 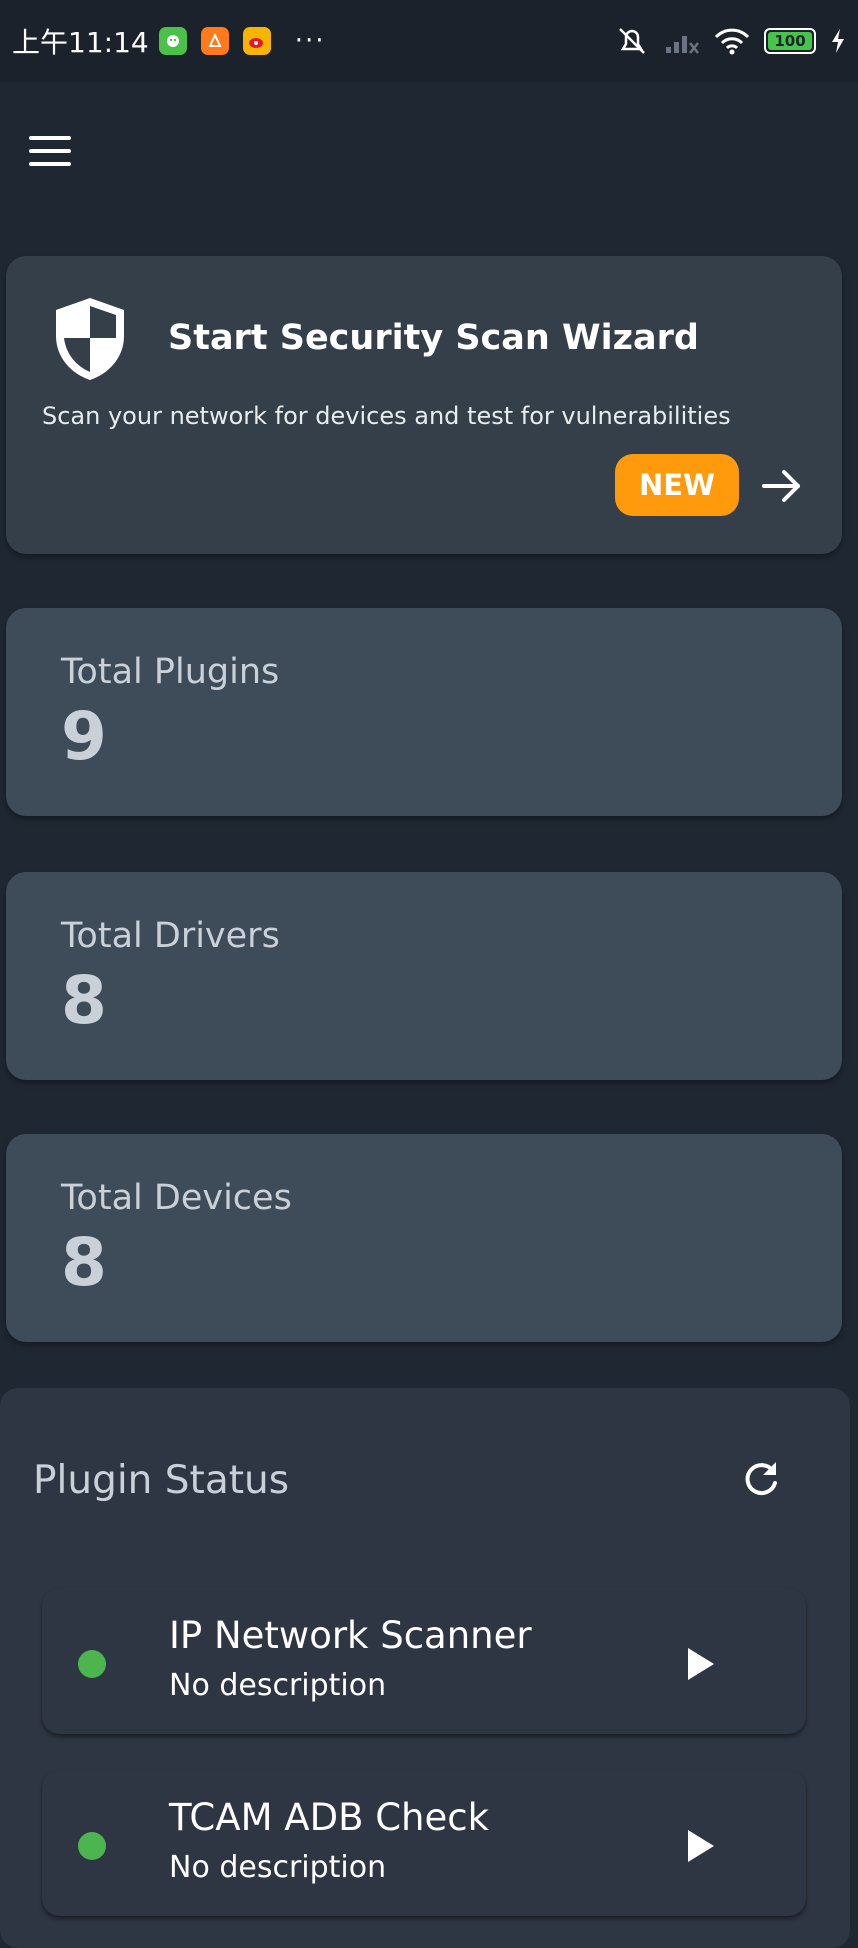 I want to click on orange-app-icon, so click(x=214, y=41).